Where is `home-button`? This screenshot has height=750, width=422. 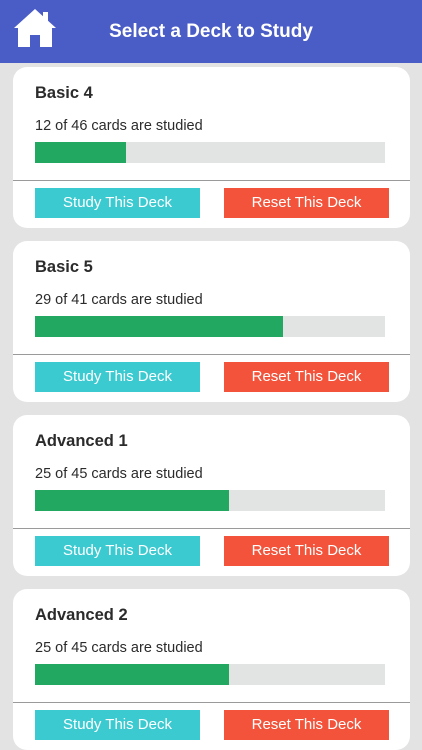
home-button is located at coordinates (35, 28).